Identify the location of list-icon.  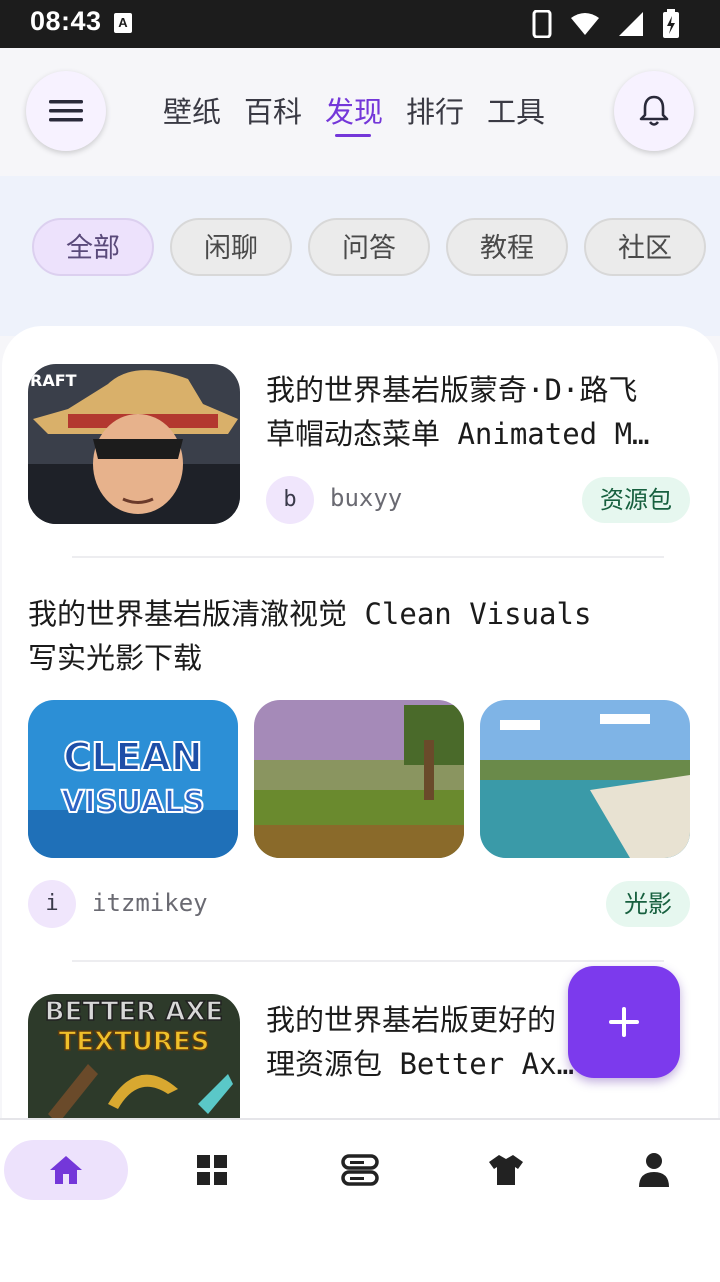
(360, 1170).